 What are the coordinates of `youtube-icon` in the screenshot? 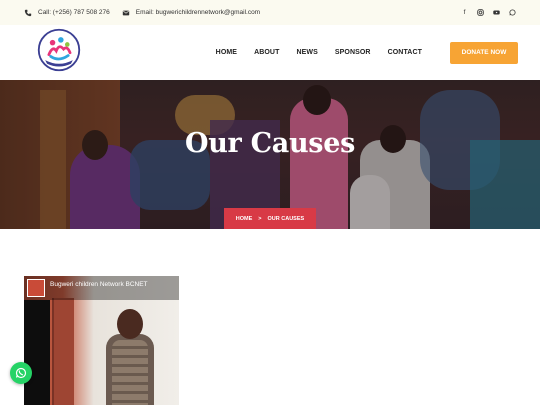 It's located at (496, 12).